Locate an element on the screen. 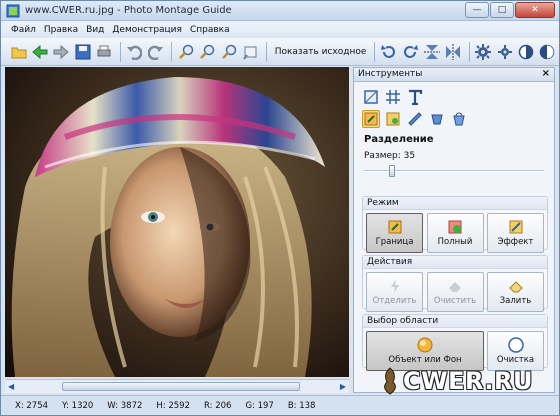  fill-icon is located at coordinates (515, 287).